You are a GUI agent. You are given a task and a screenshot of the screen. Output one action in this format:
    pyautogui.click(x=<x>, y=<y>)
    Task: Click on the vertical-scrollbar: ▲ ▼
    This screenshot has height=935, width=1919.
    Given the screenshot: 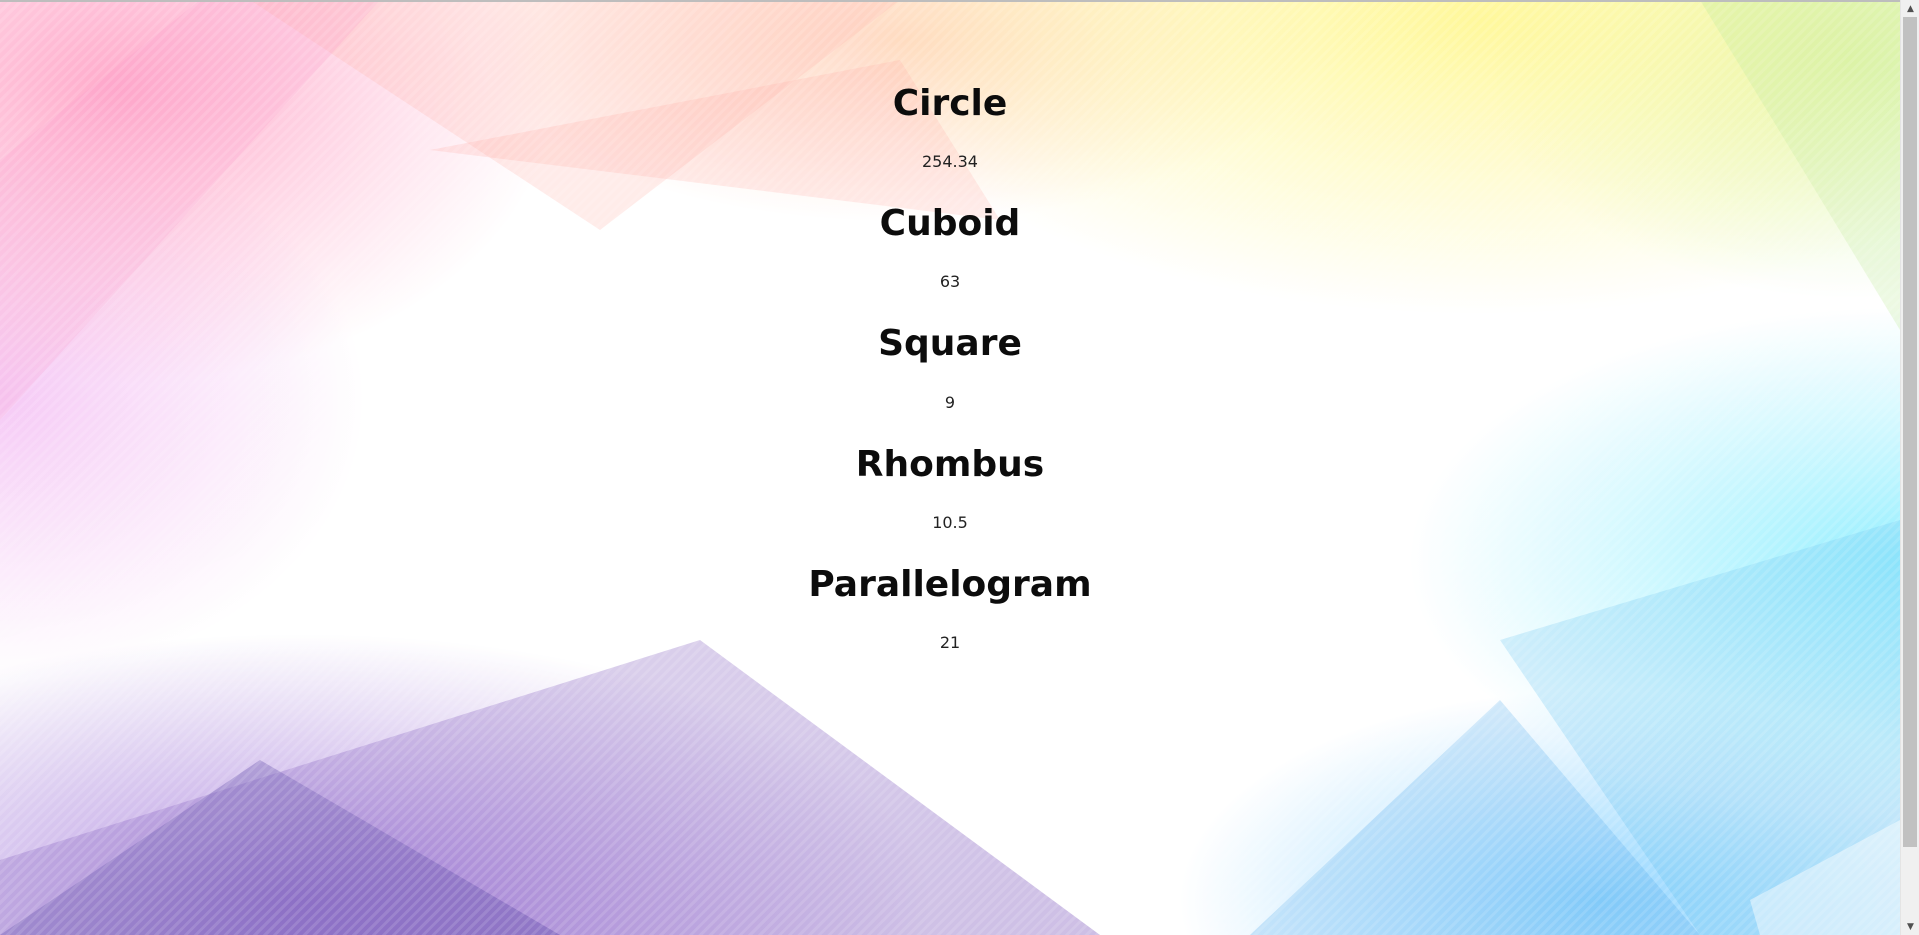 What is the action you would take?
    pyautogui.click(x=1909, y=467)
    